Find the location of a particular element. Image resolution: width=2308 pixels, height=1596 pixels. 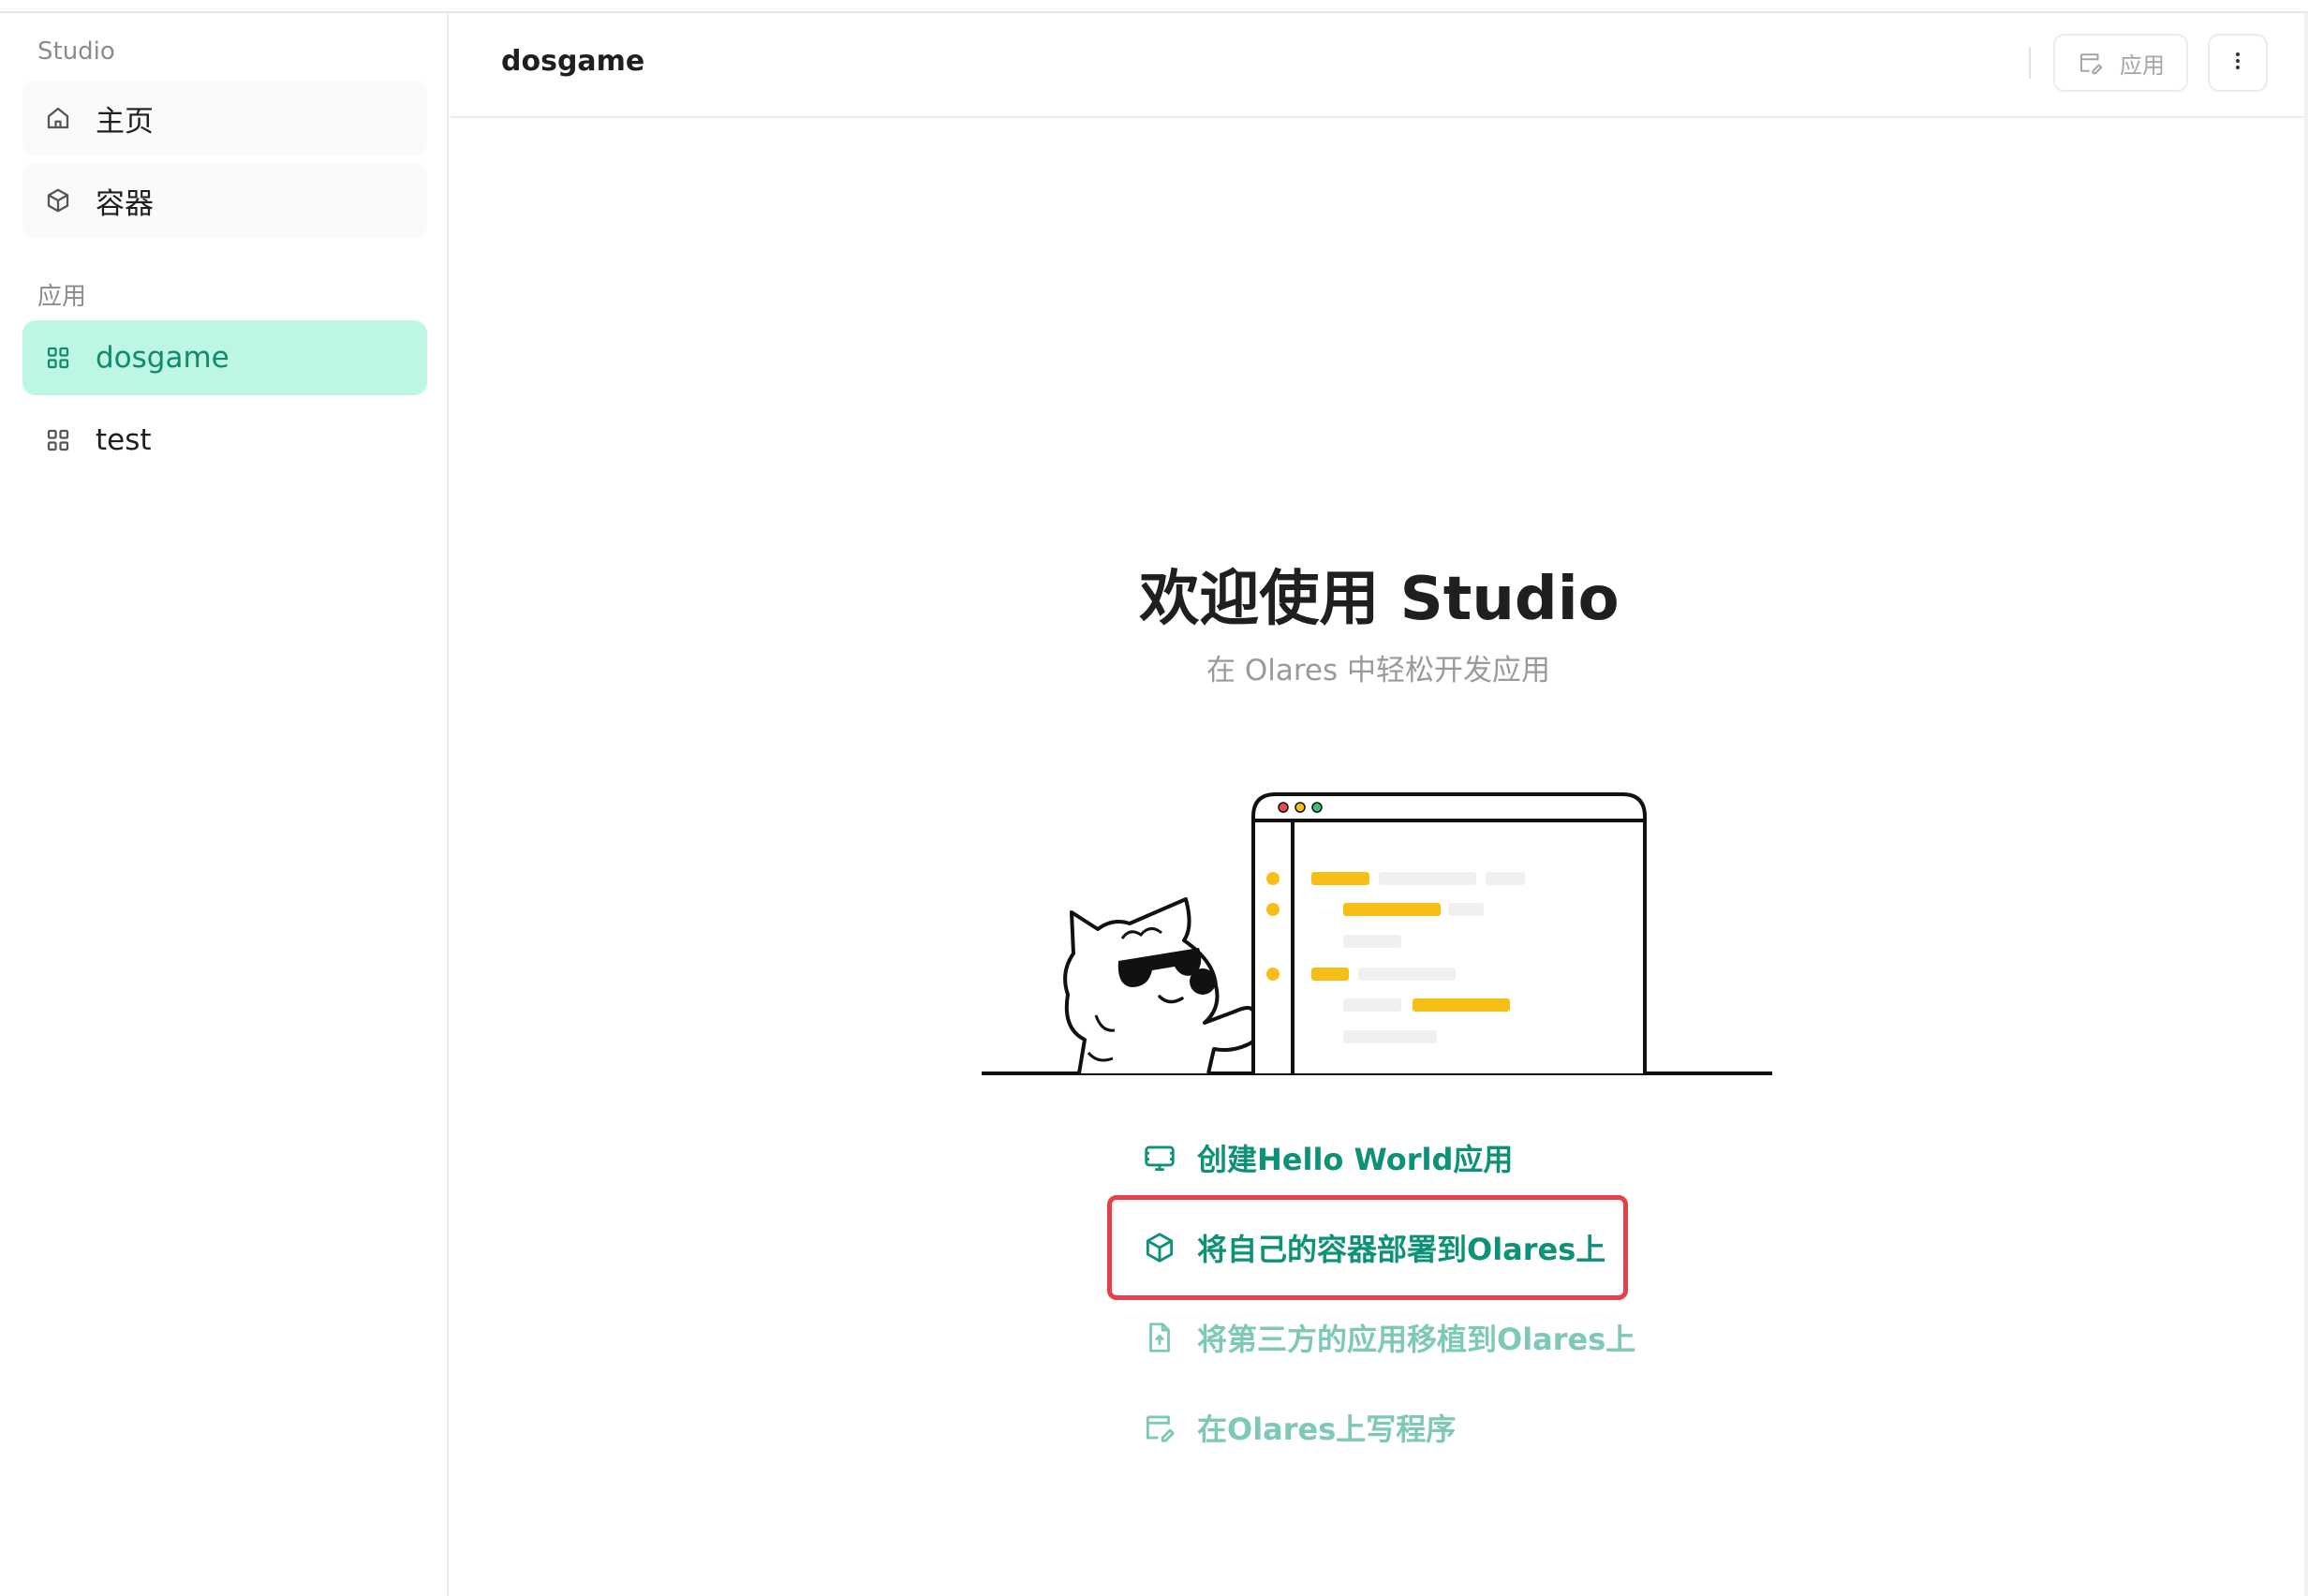

write-code-link: 在Olares上写程序 is located at coordinates (1299, 1428).